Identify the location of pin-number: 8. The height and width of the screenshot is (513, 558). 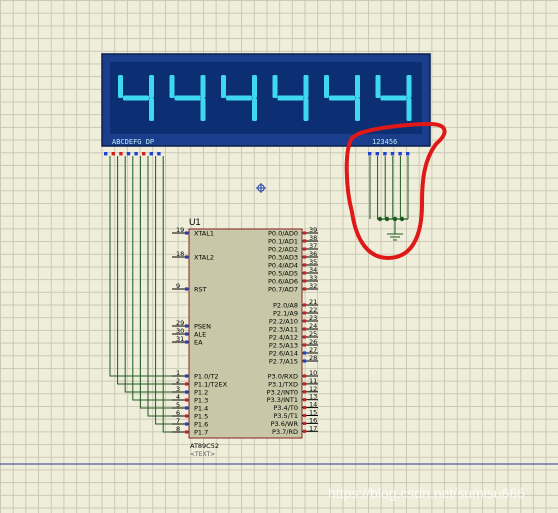
(178, 429).